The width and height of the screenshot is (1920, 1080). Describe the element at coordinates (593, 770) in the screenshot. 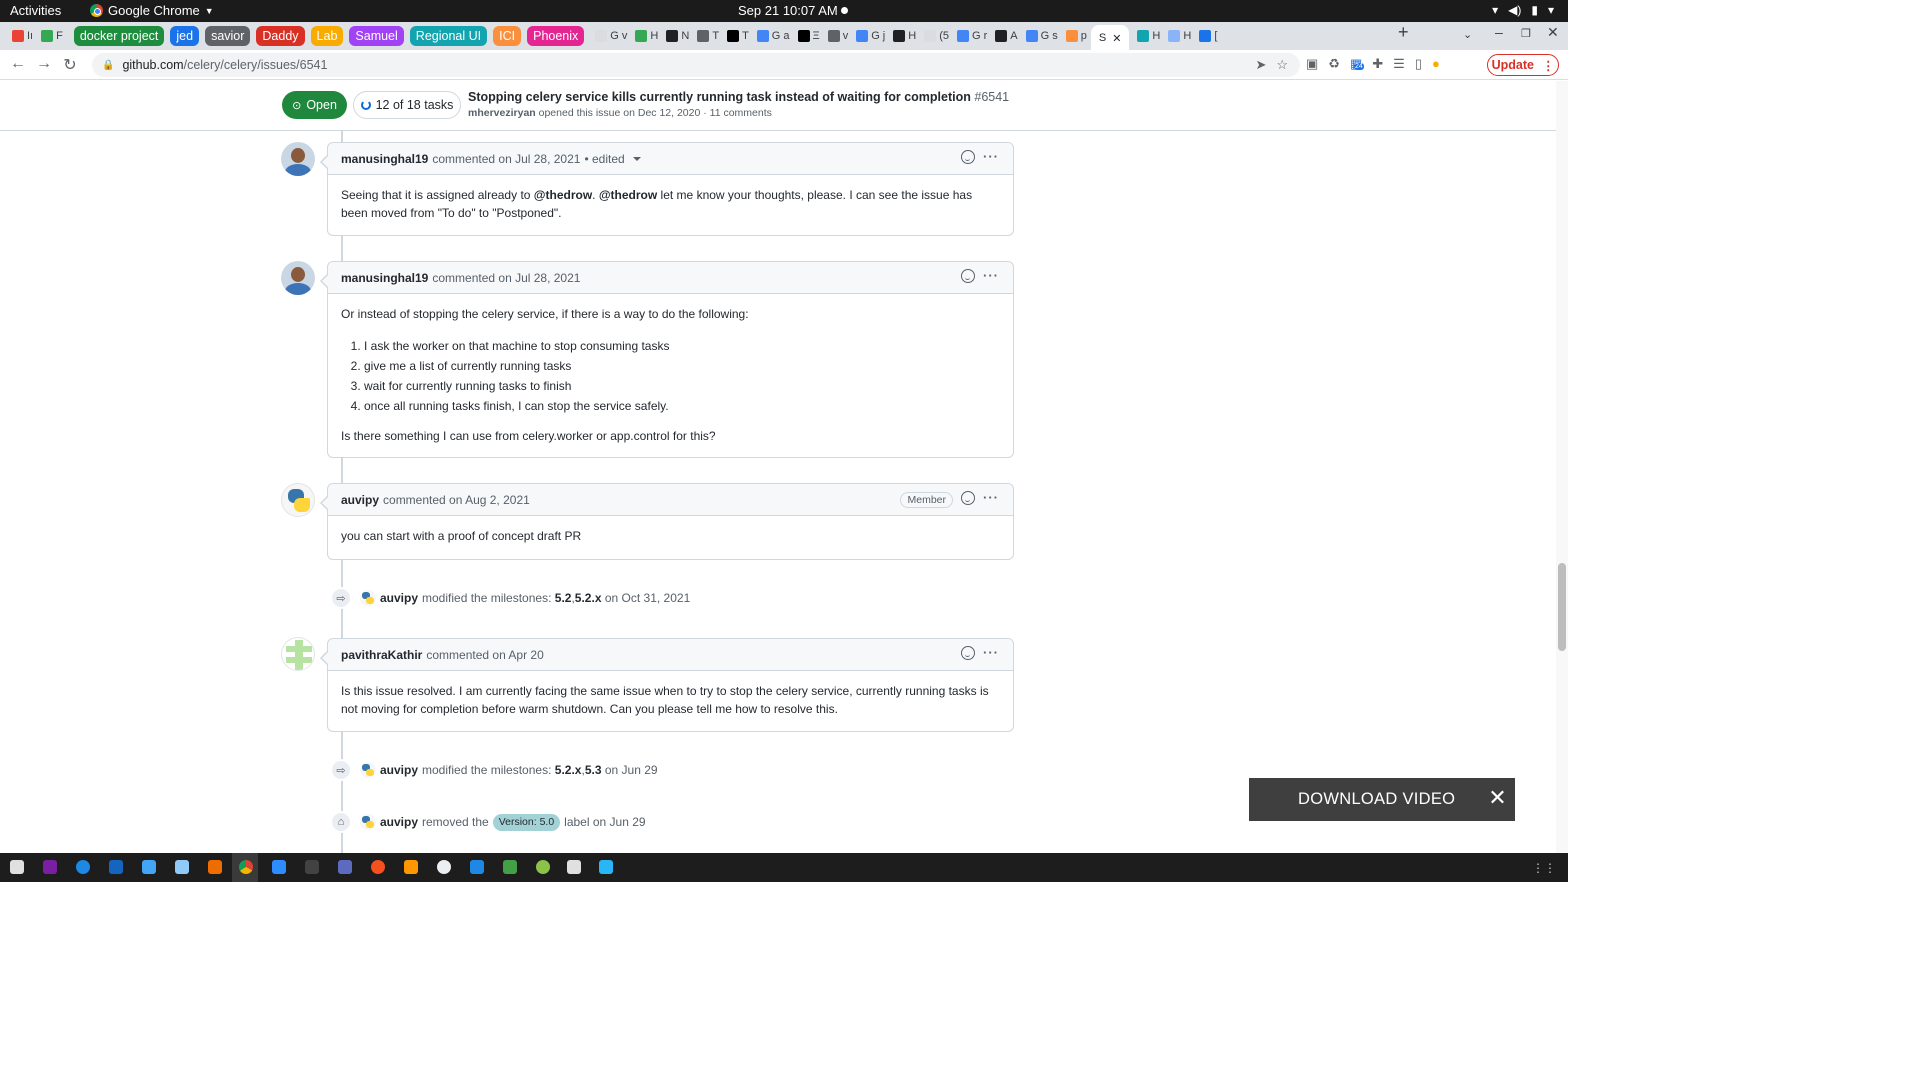

I see `milestone-link: 5.3` at that location.